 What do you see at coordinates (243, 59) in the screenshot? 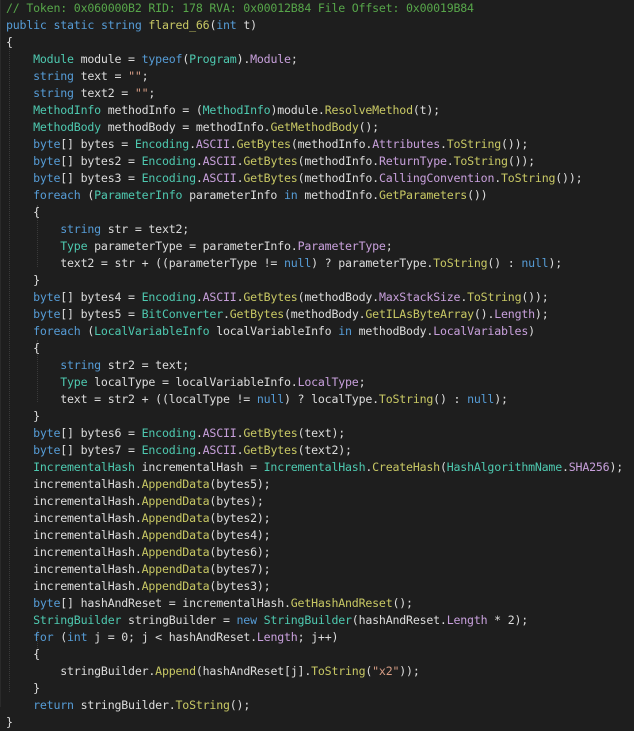
I see `code-token-plain: ).` at bounding box center [243, 59].